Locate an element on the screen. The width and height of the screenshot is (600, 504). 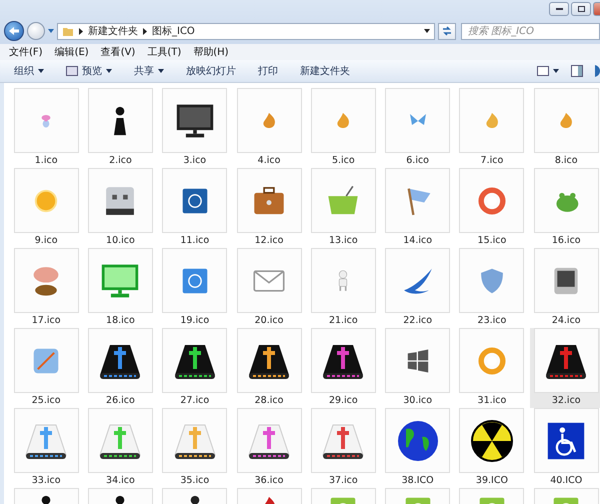
file-name: 38.ICO is located at coordinates (418, 480).